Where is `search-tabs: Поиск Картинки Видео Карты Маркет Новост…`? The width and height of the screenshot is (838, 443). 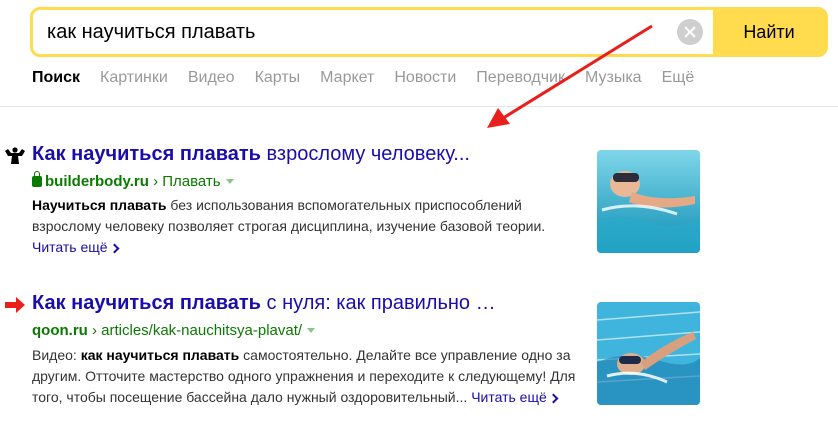
search-tabs: Поиск Картинки Видео Карты Маркет Новост… is located at coordinates (363, 78).